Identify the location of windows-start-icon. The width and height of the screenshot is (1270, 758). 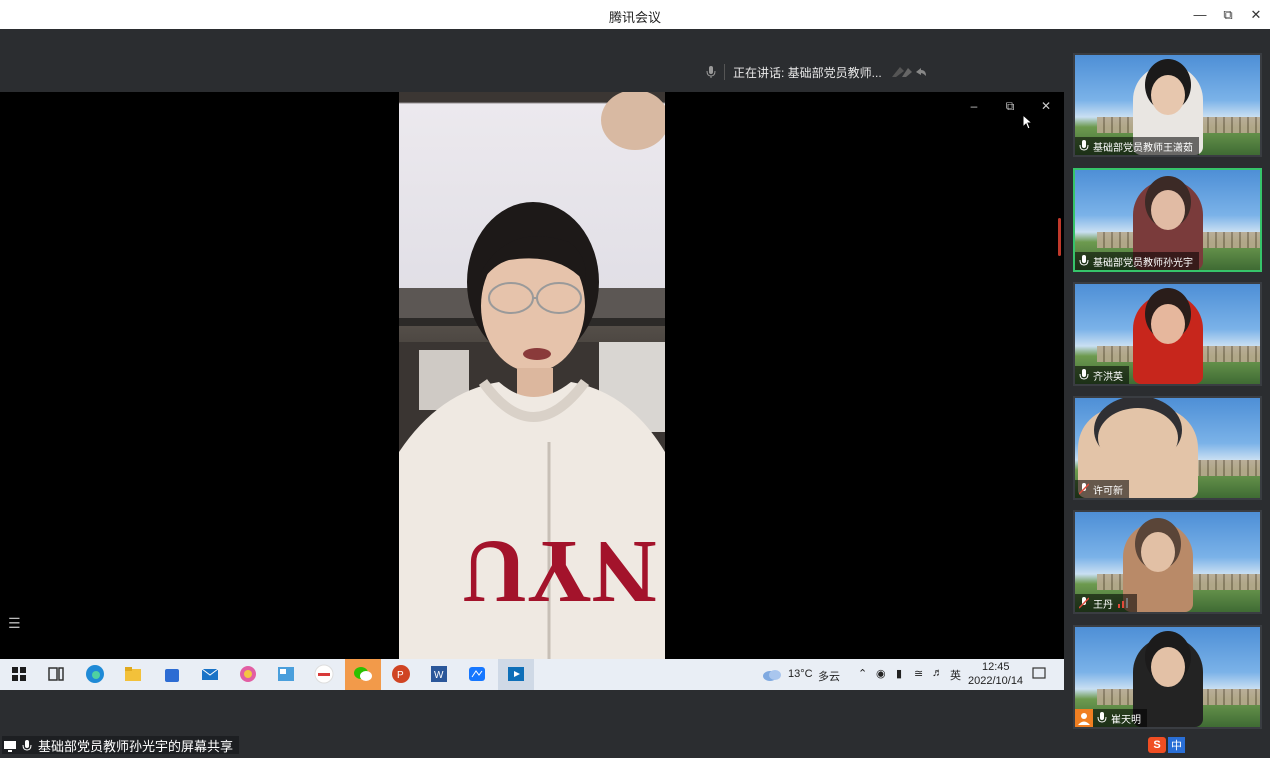
(19, 674).